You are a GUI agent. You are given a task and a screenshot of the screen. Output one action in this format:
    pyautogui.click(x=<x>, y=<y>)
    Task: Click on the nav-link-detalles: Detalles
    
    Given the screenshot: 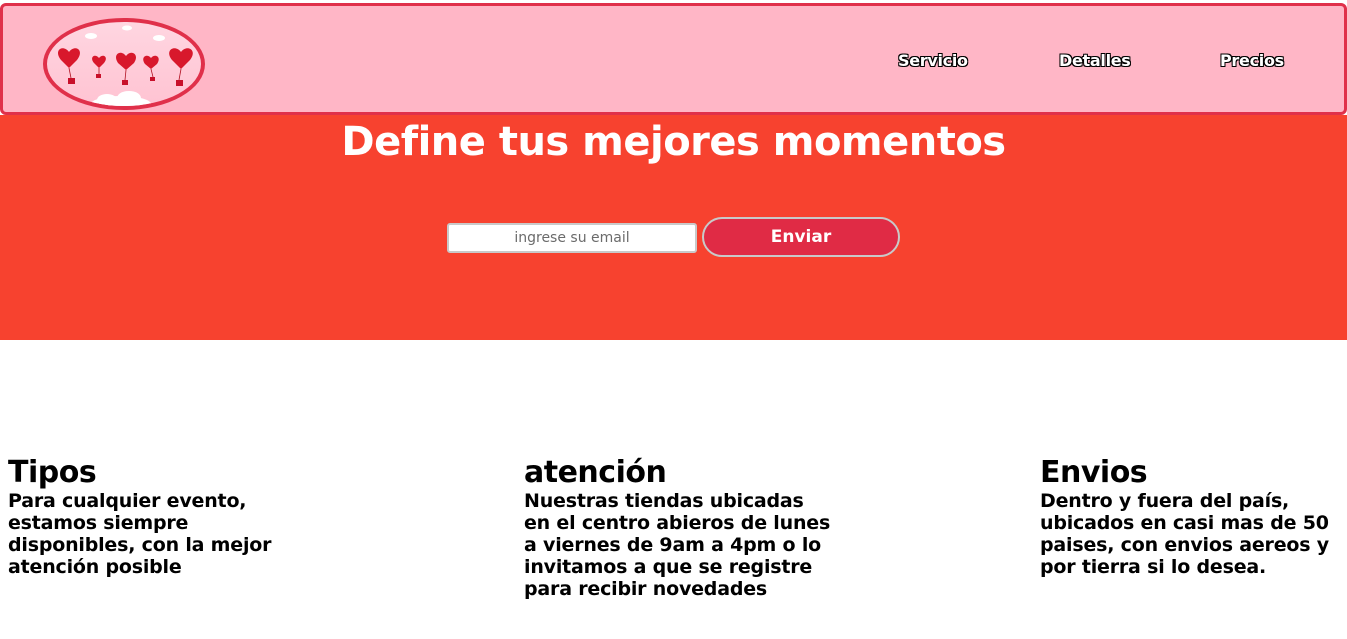 What is the action you would take?
    pyautogui.click(x=1095, y=60)
    